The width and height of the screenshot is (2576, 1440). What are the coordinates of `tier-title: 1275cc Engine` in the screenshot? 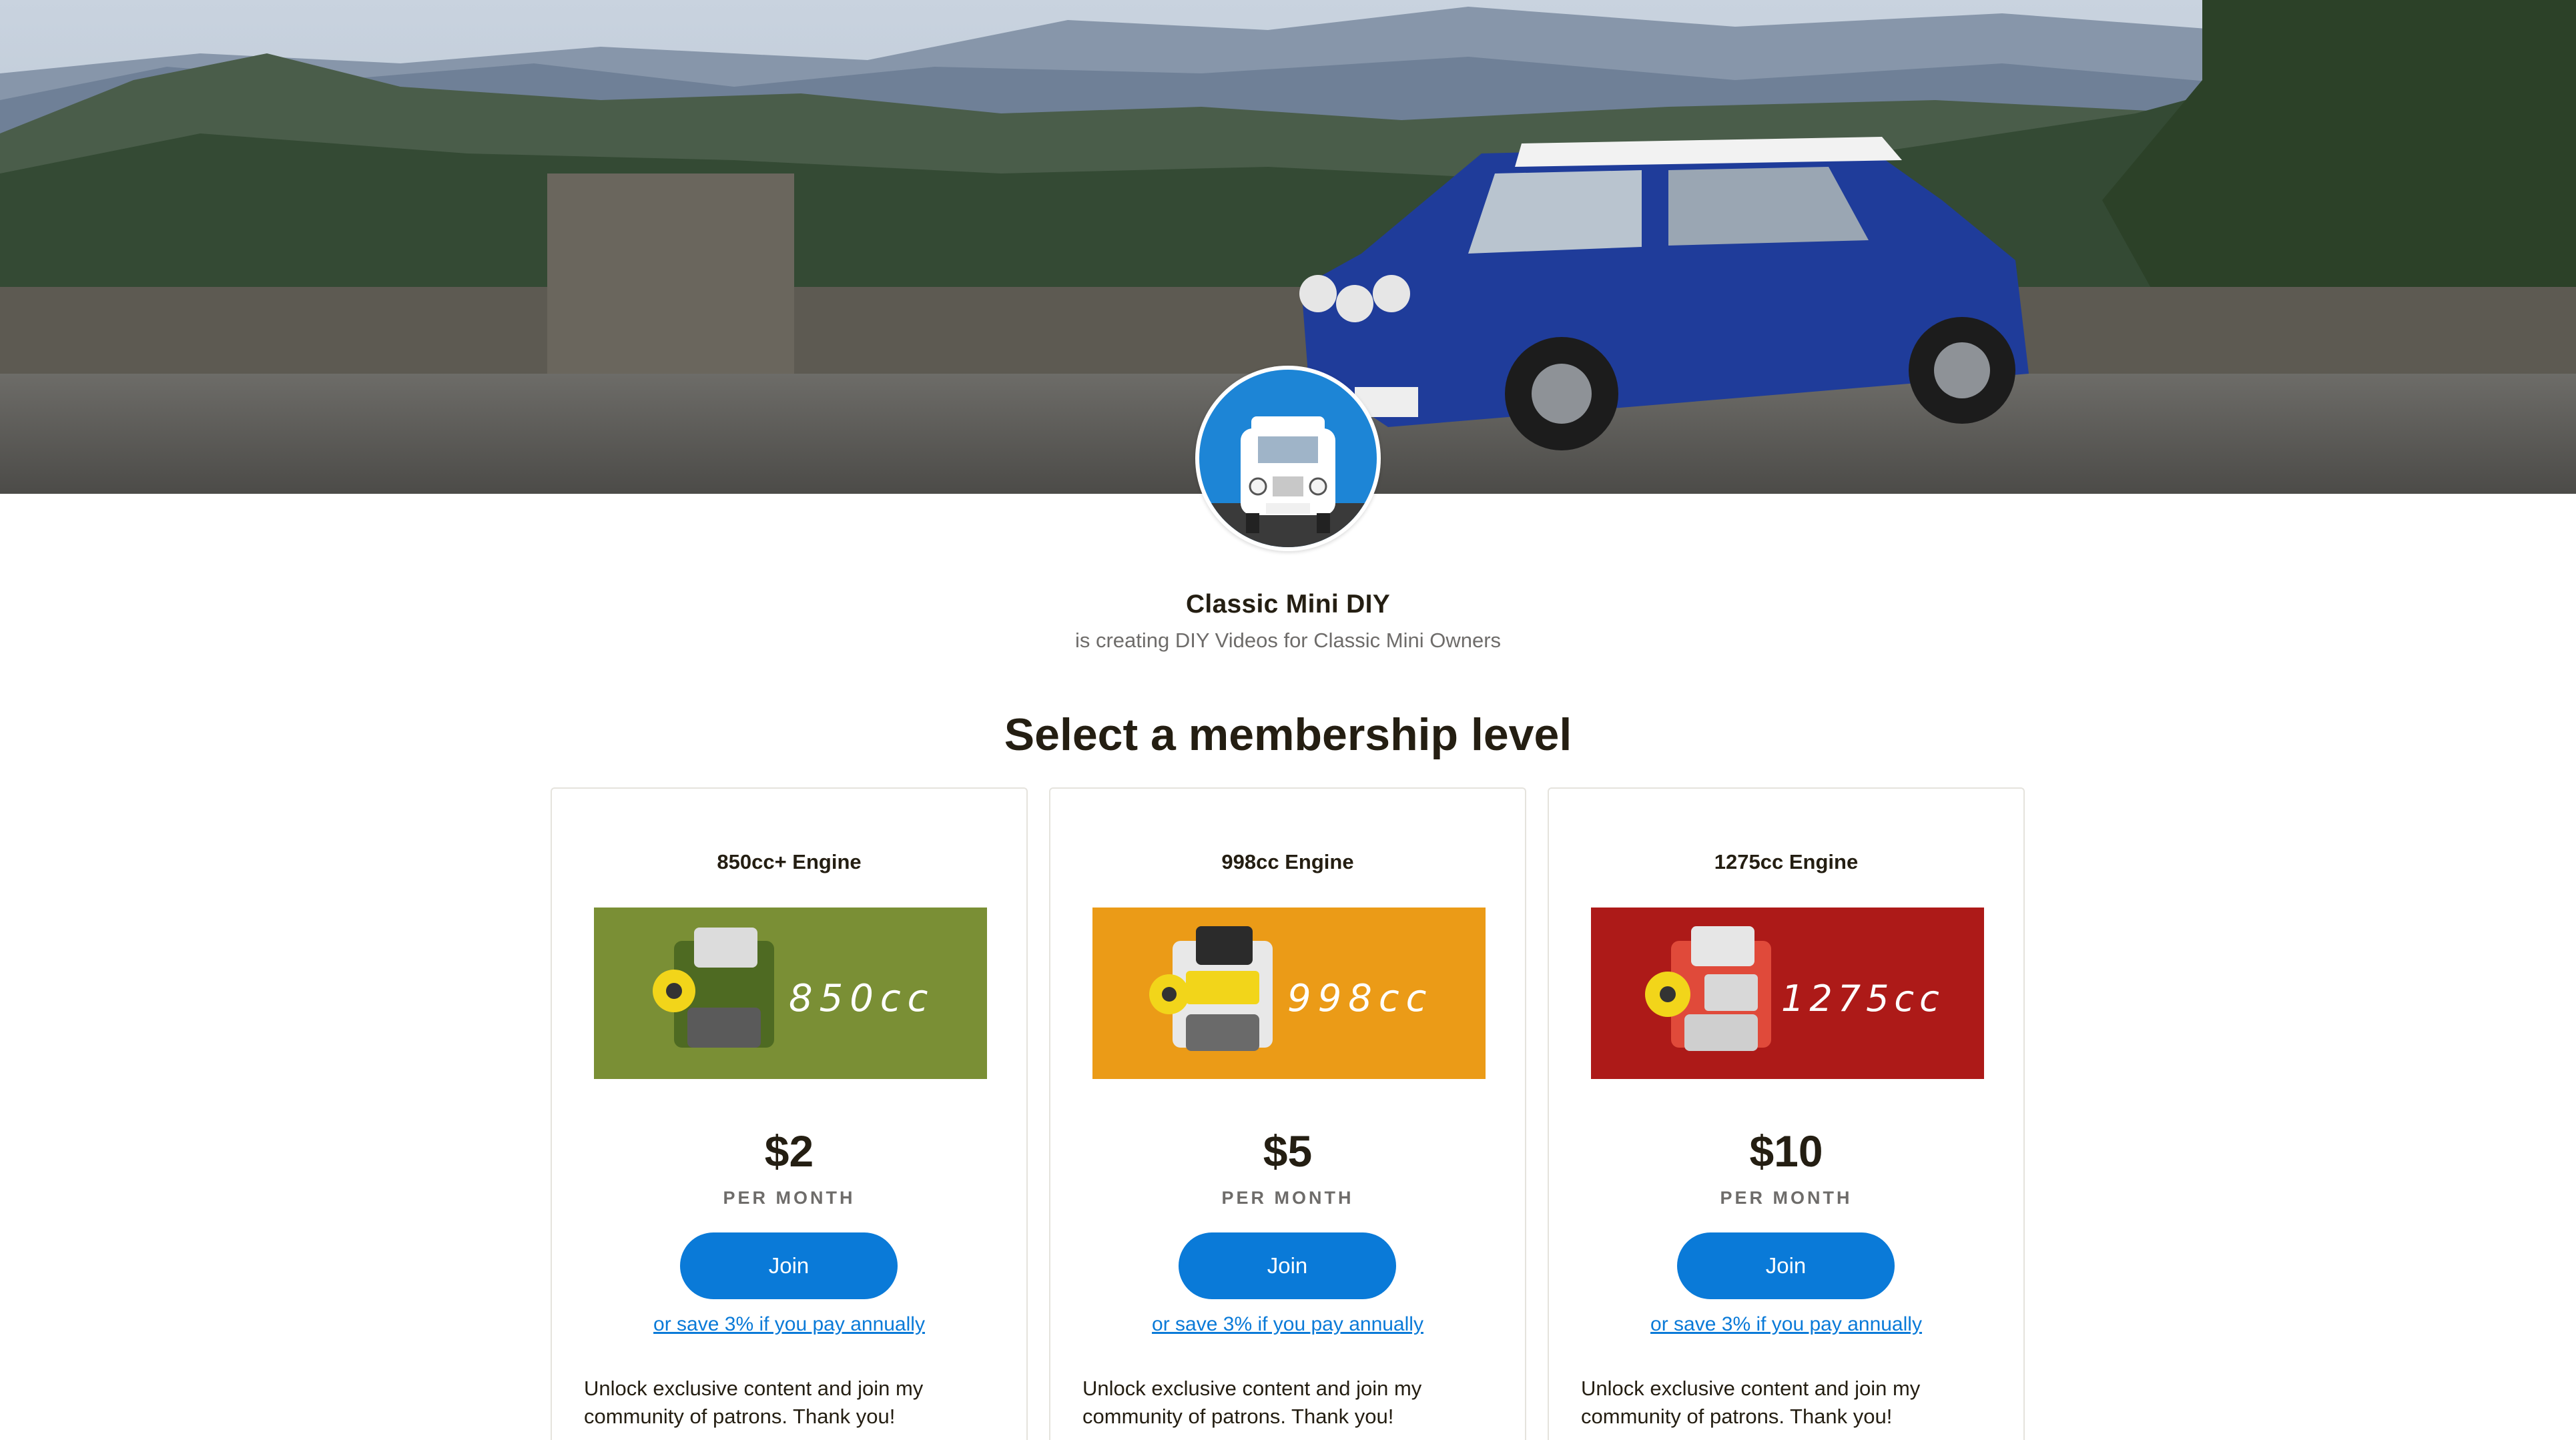 It's located at (1786, 861).